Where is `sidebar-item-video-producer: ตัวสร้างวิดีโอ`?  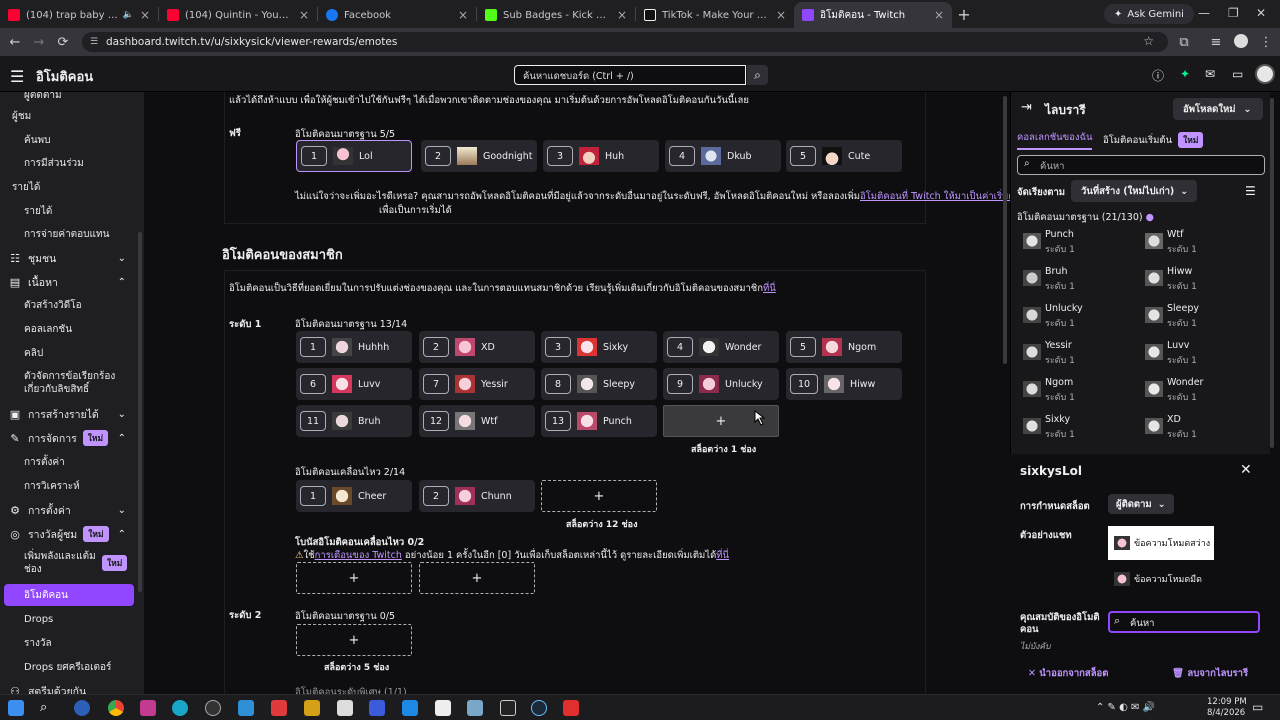
sidebar-item-video-producer: ตัวสร้างวิดีโอ is located at coordinates (70, 305).